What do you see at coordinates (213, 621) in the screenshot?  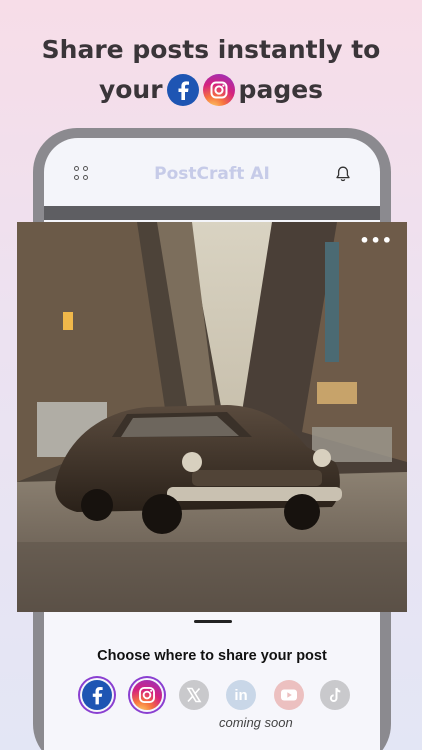 I see `sheet-handle` at bounding box center [213, 621].